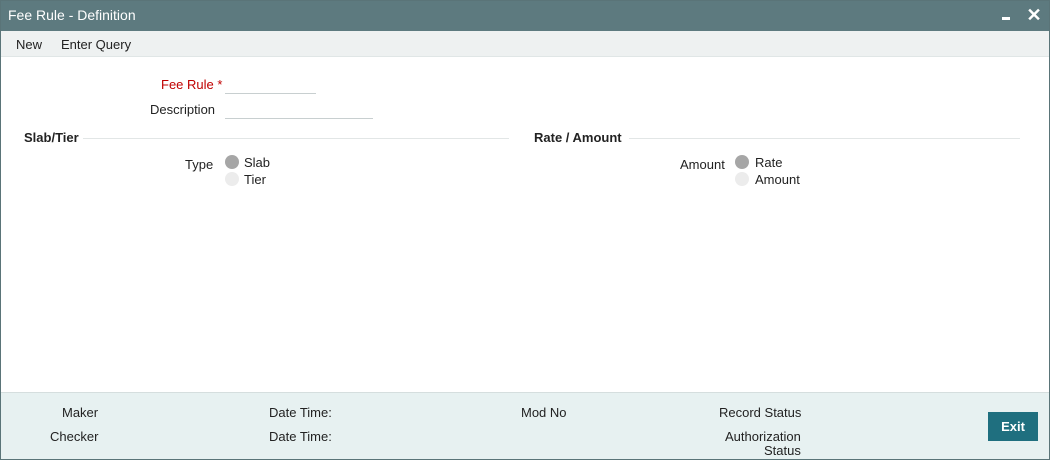  What do you see at coordinates (777, 179) in the screenshot?
I see `radio-amount-label: Amount` at bounding box center [777, 179].